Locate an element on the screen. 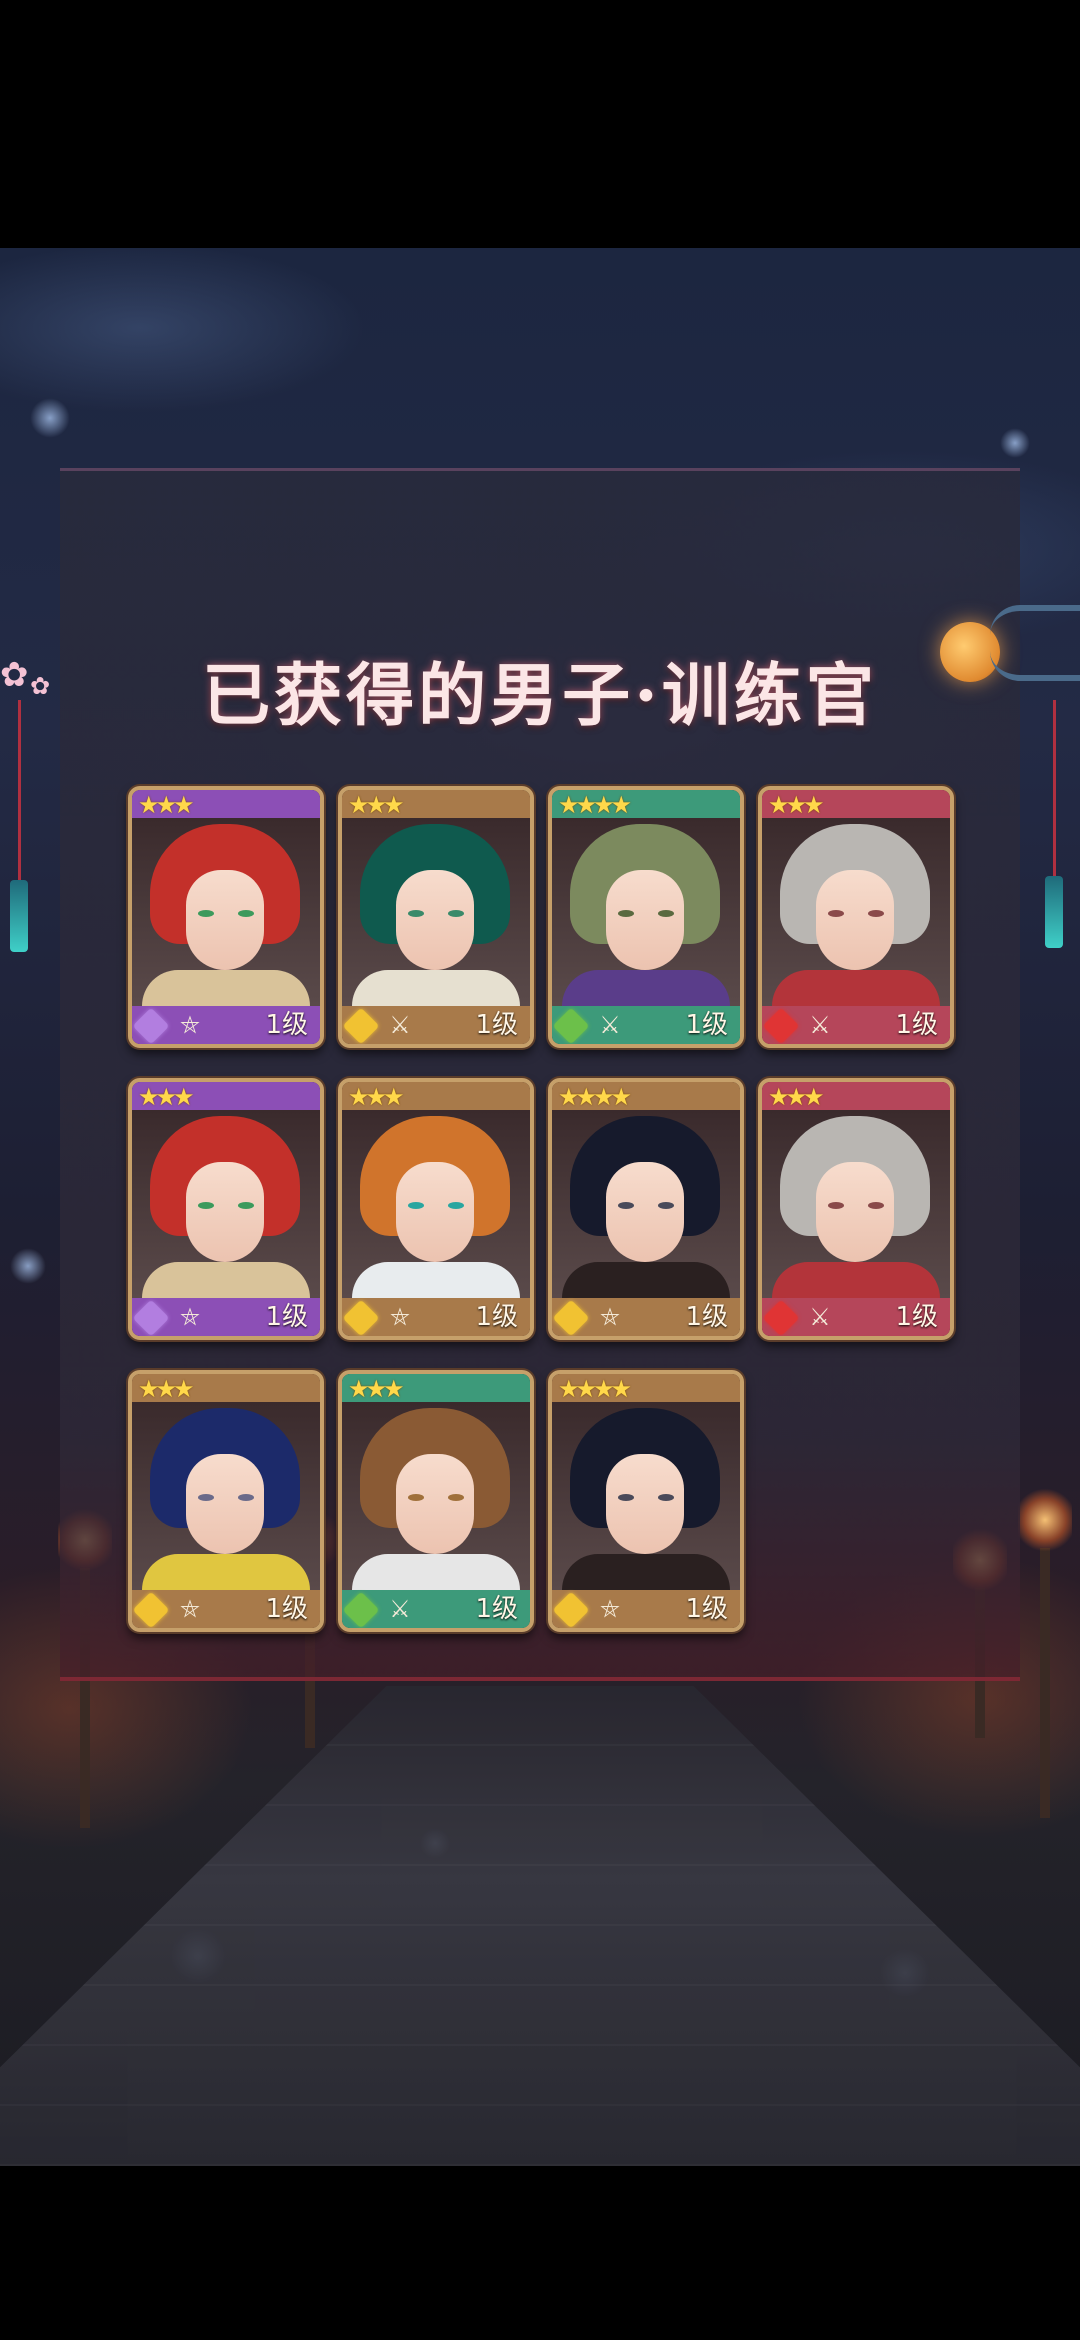 This screenshot has width=1080, height=2340. character-card: ★★★★ ⚔ 1级 is located at coordinates (646, 917).